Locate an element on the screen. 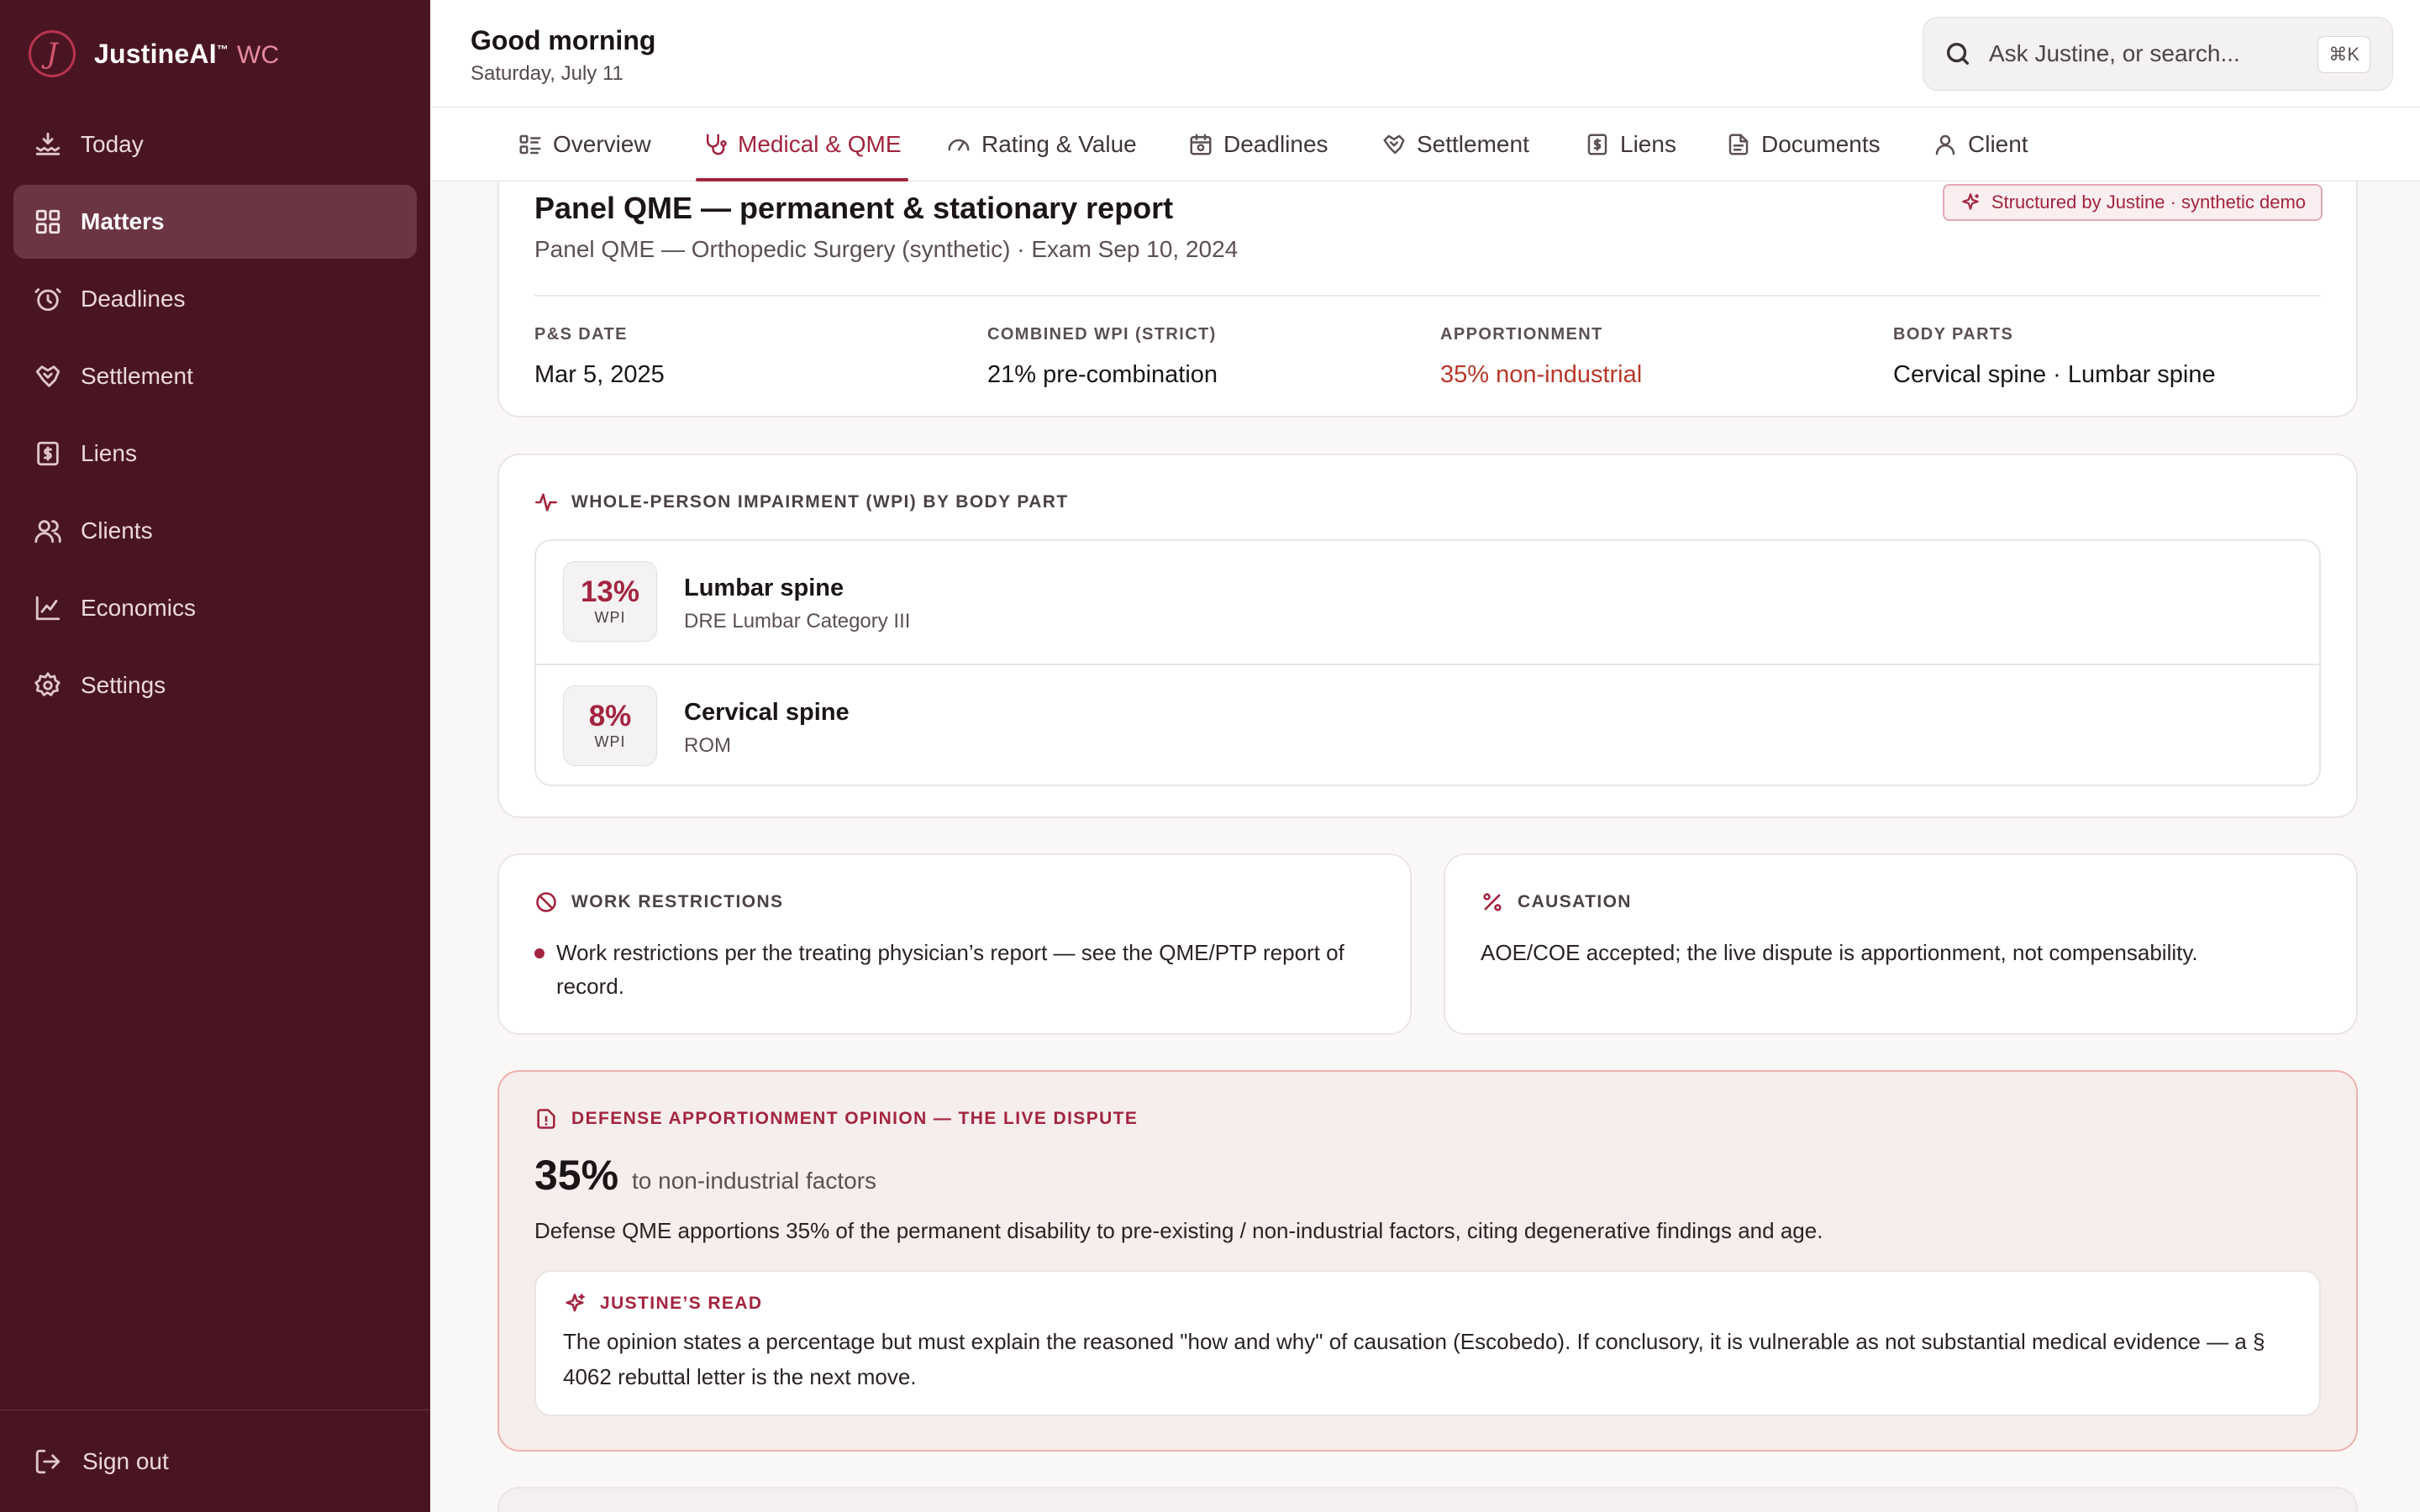  tab-label: Client is located at coordinates (1998, 144).